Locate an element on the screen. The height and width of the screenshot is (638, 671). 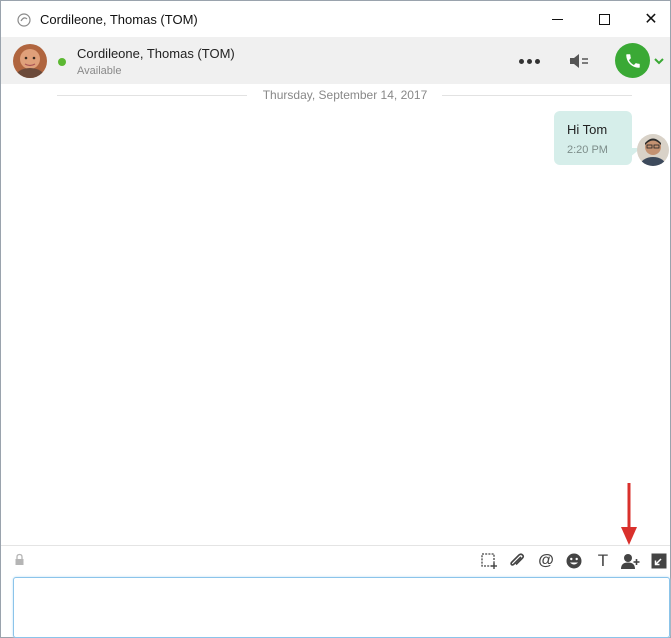
call-options-chevron is located at coordinates (659, 60).